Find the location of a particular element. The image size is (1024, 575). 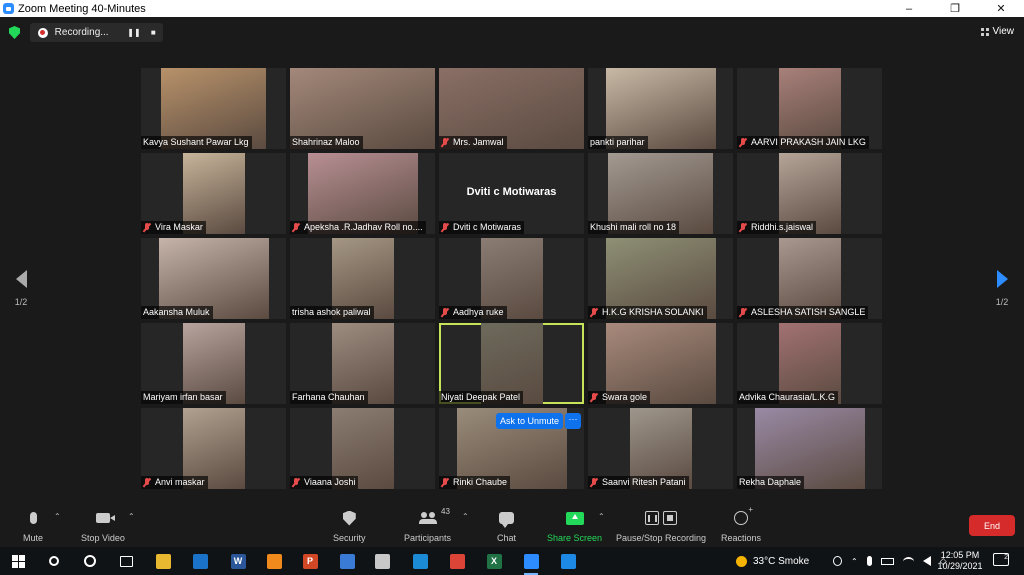

participant-tile: trisha ashok paliwal is located at coordinates (362, 278).